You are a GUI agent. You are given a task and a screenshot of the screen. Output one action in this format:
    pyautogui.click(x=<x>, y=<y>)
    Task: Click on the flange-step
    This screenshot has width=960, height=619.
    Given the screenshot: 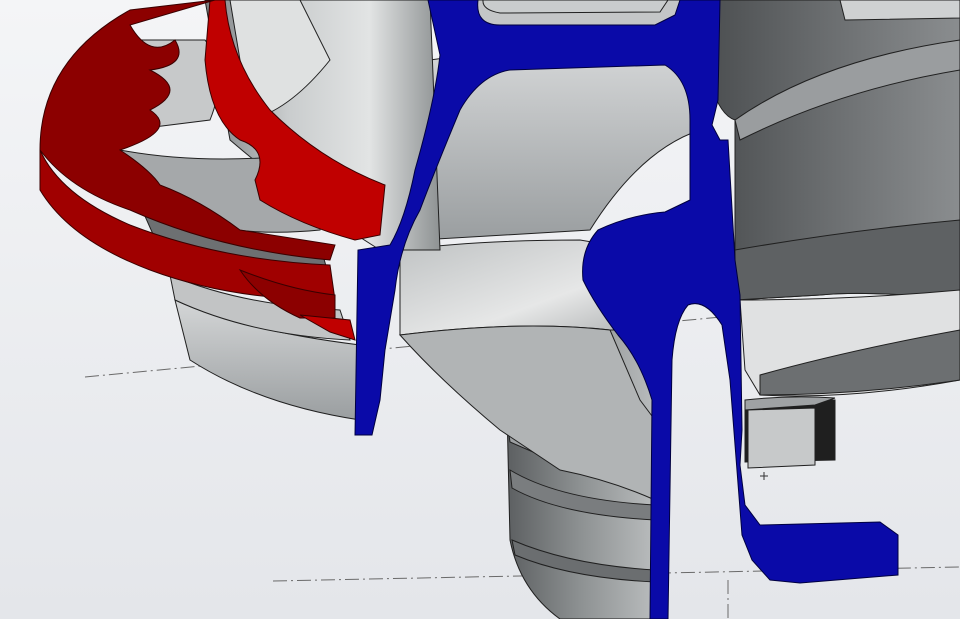 What is the action you would take?
    pyautogui.click(x=790, y=432)
    